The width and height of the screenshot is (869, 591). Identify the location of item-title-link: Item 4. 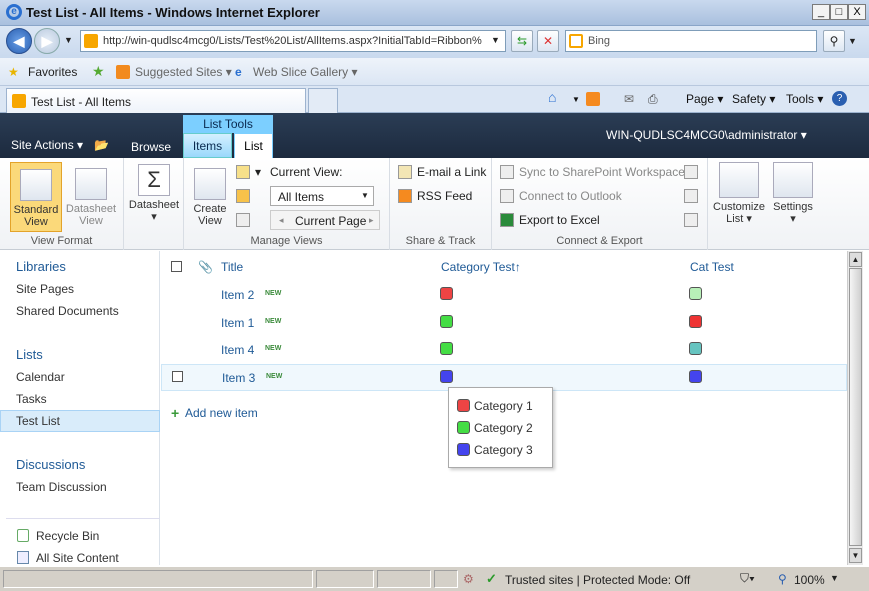
(237, 350).